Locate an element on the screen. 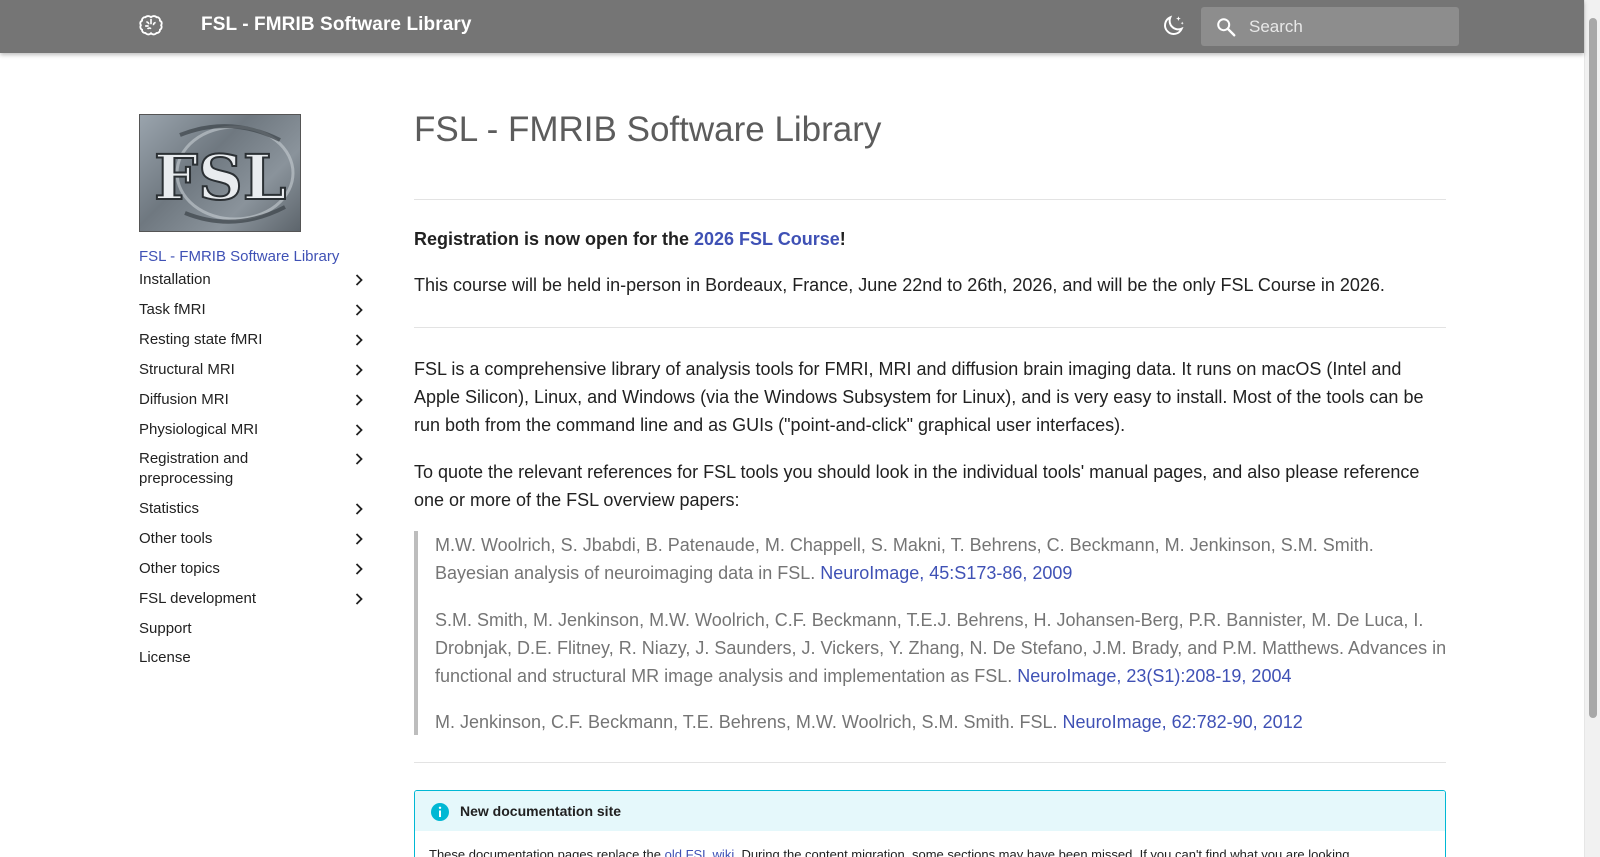 This screenshot has height=857, width=1600. sidebar-item-label: Registration and preprocessing is located at coordinates (194, 468).